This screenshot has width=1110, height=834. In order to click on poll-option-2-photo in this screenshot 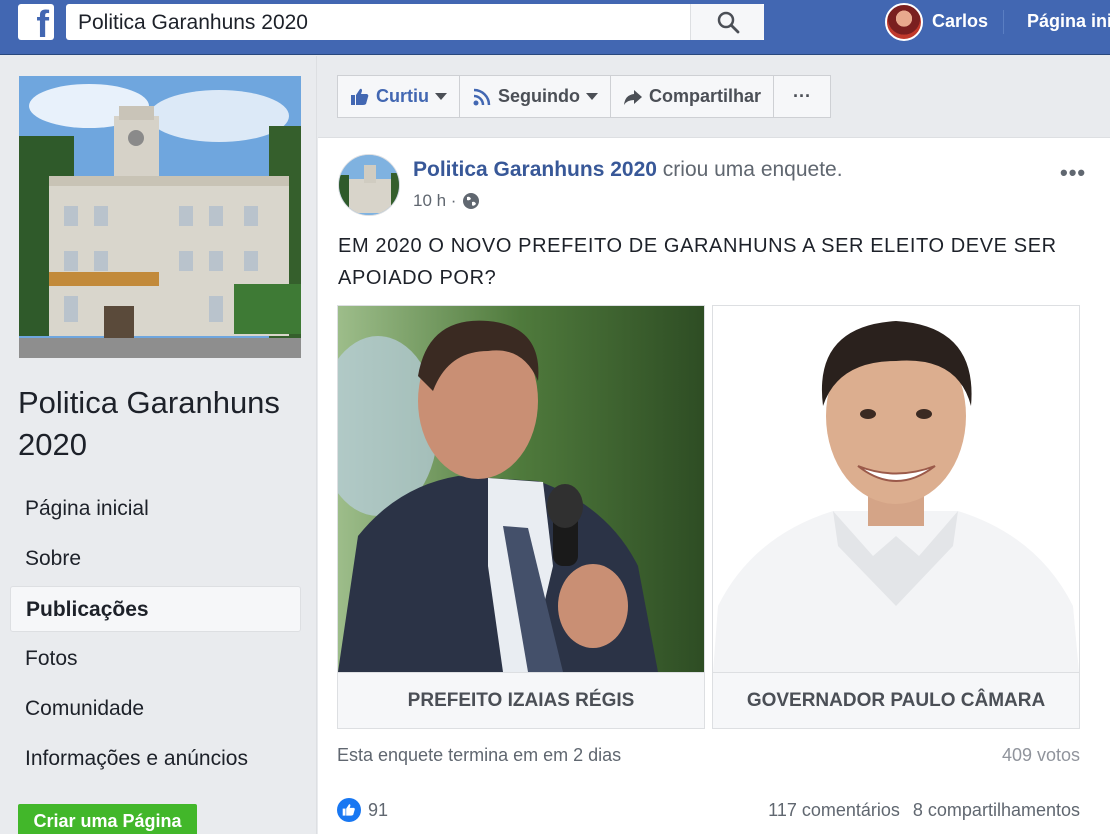, I will do `click(896, 489)`.